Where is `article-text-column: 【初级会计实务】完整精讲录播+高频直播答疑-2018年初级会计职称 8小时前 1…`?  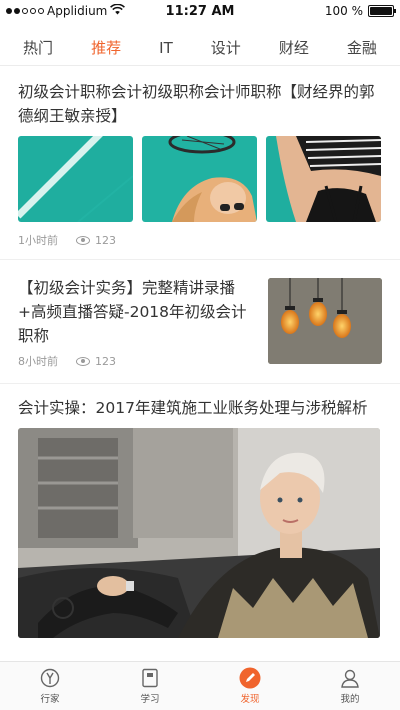 article-text-column: 【初级会计实务】完整精讲录播+高频直播答疑-2018年初级会计职称 8小时前 1… is located at coordinates (138, 329).